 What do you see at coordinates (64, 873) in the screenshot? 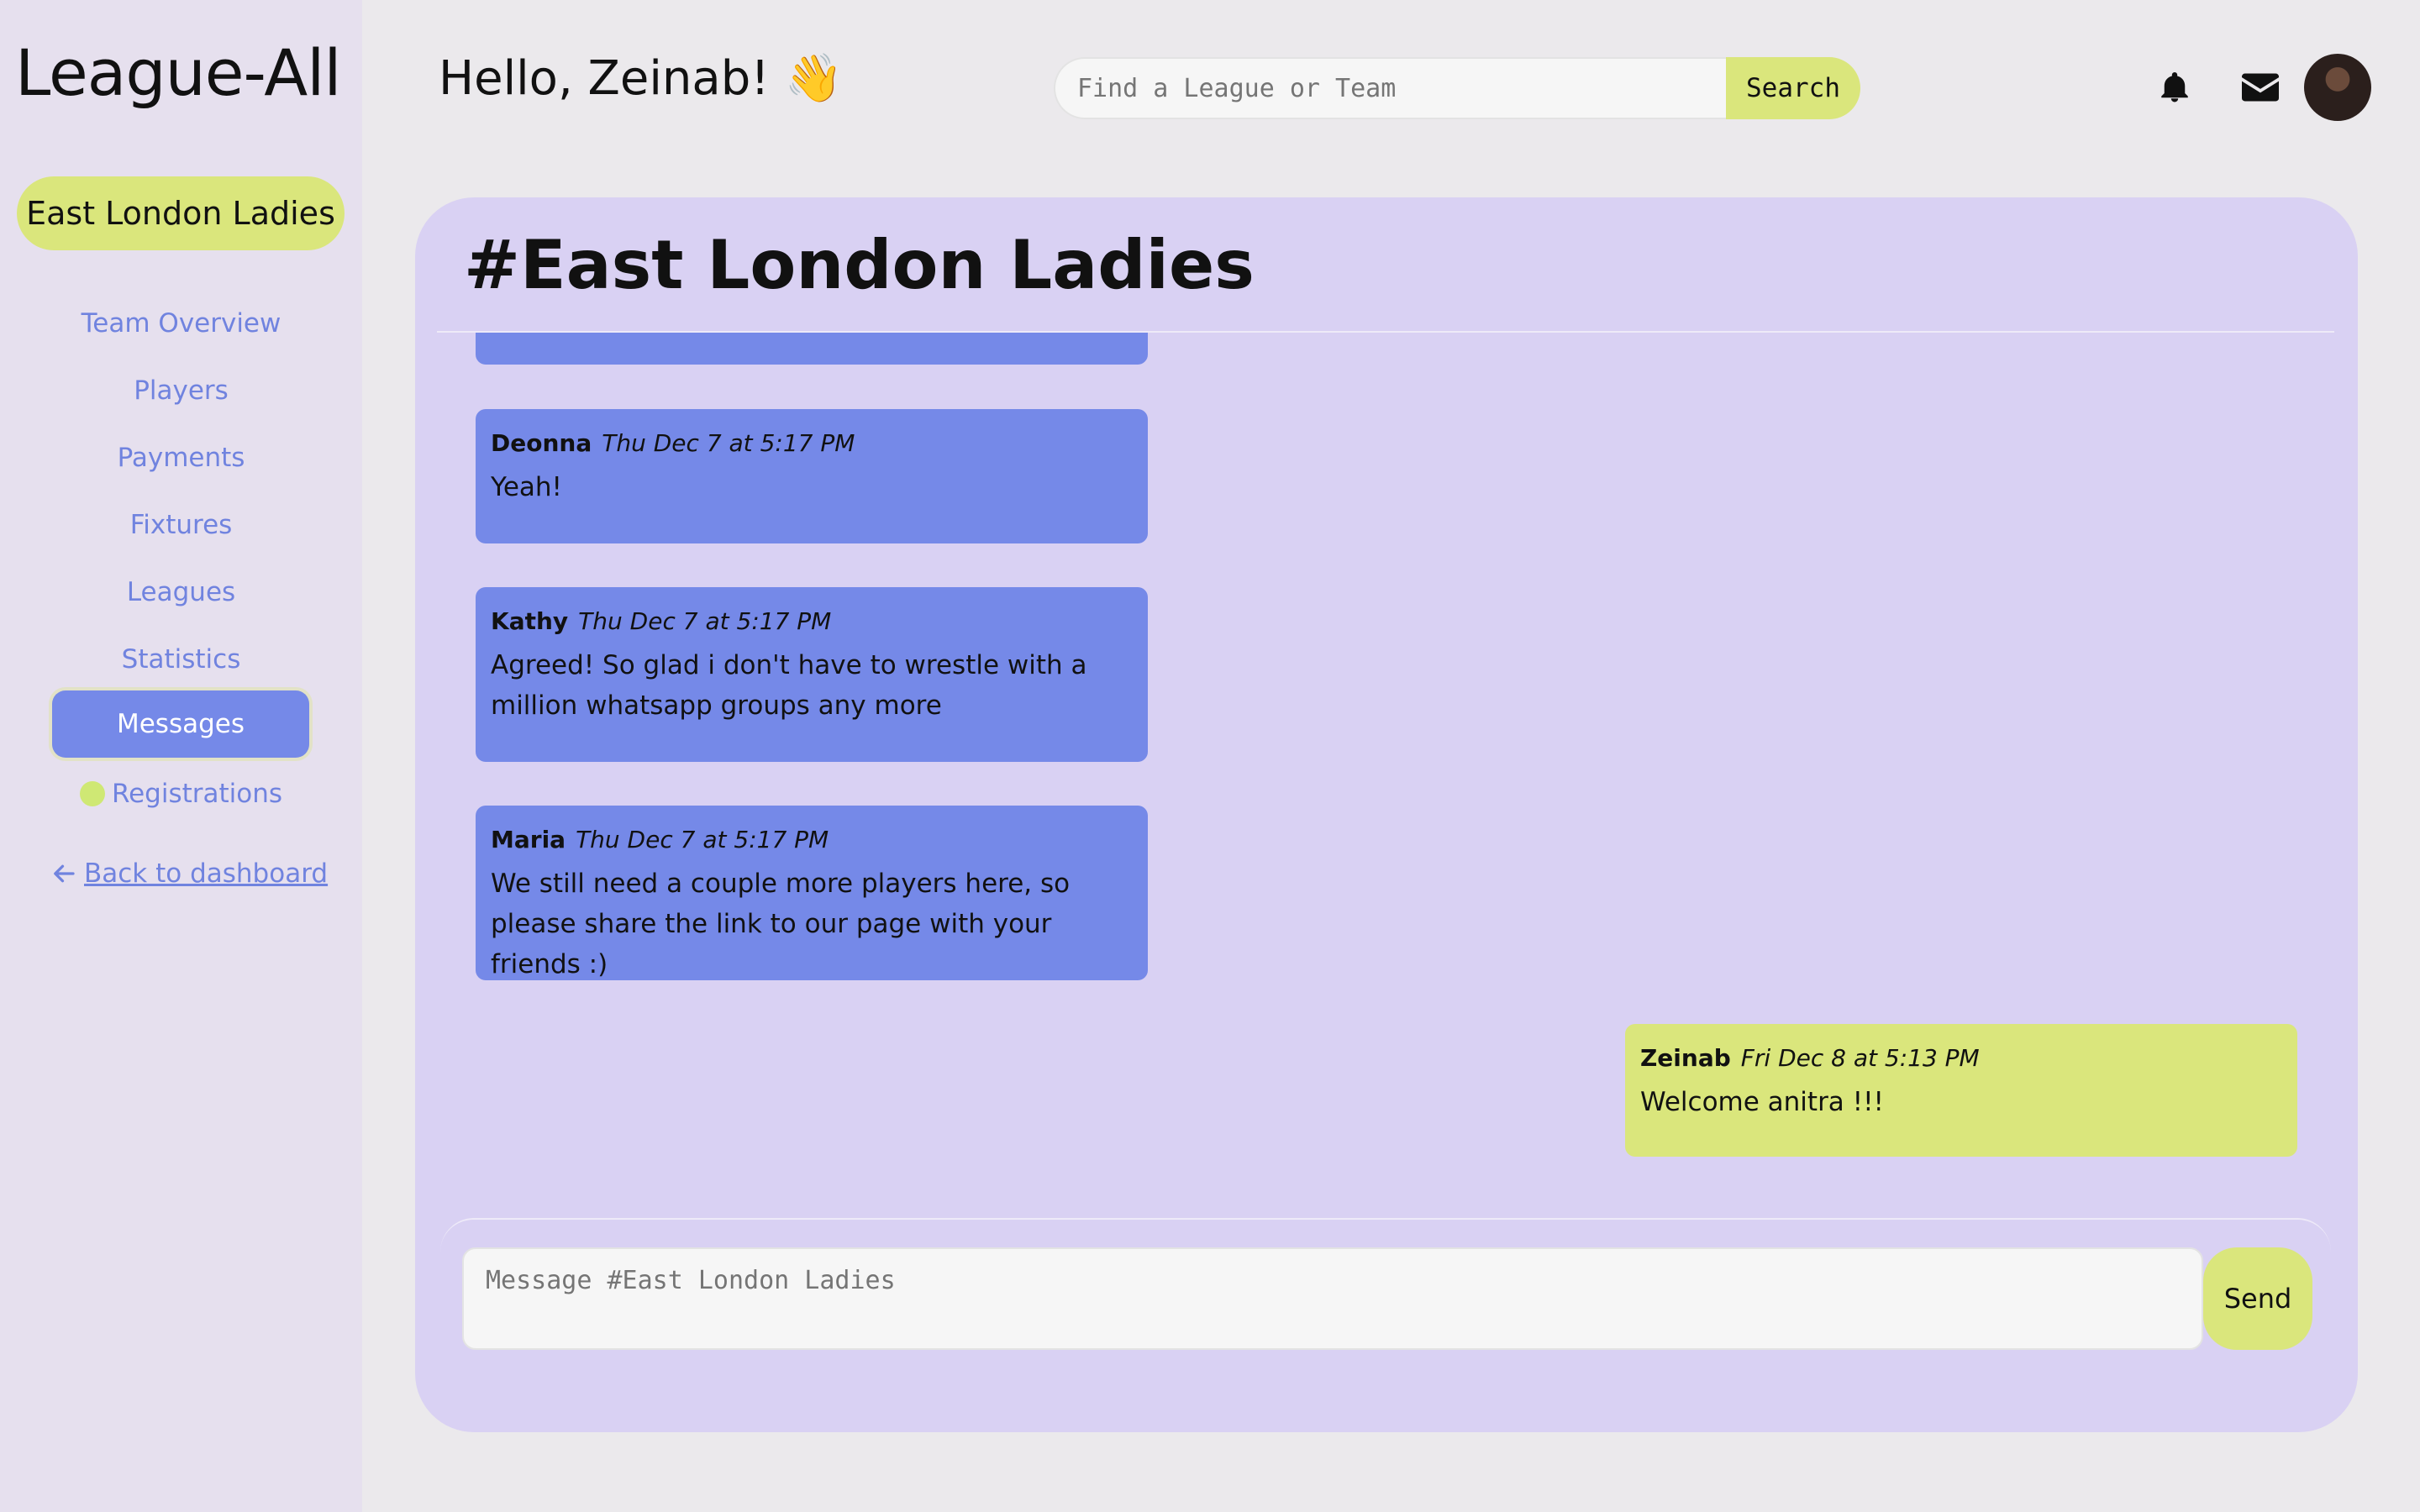
I see `arrow-left-icon` at bounding box center [64, 873].